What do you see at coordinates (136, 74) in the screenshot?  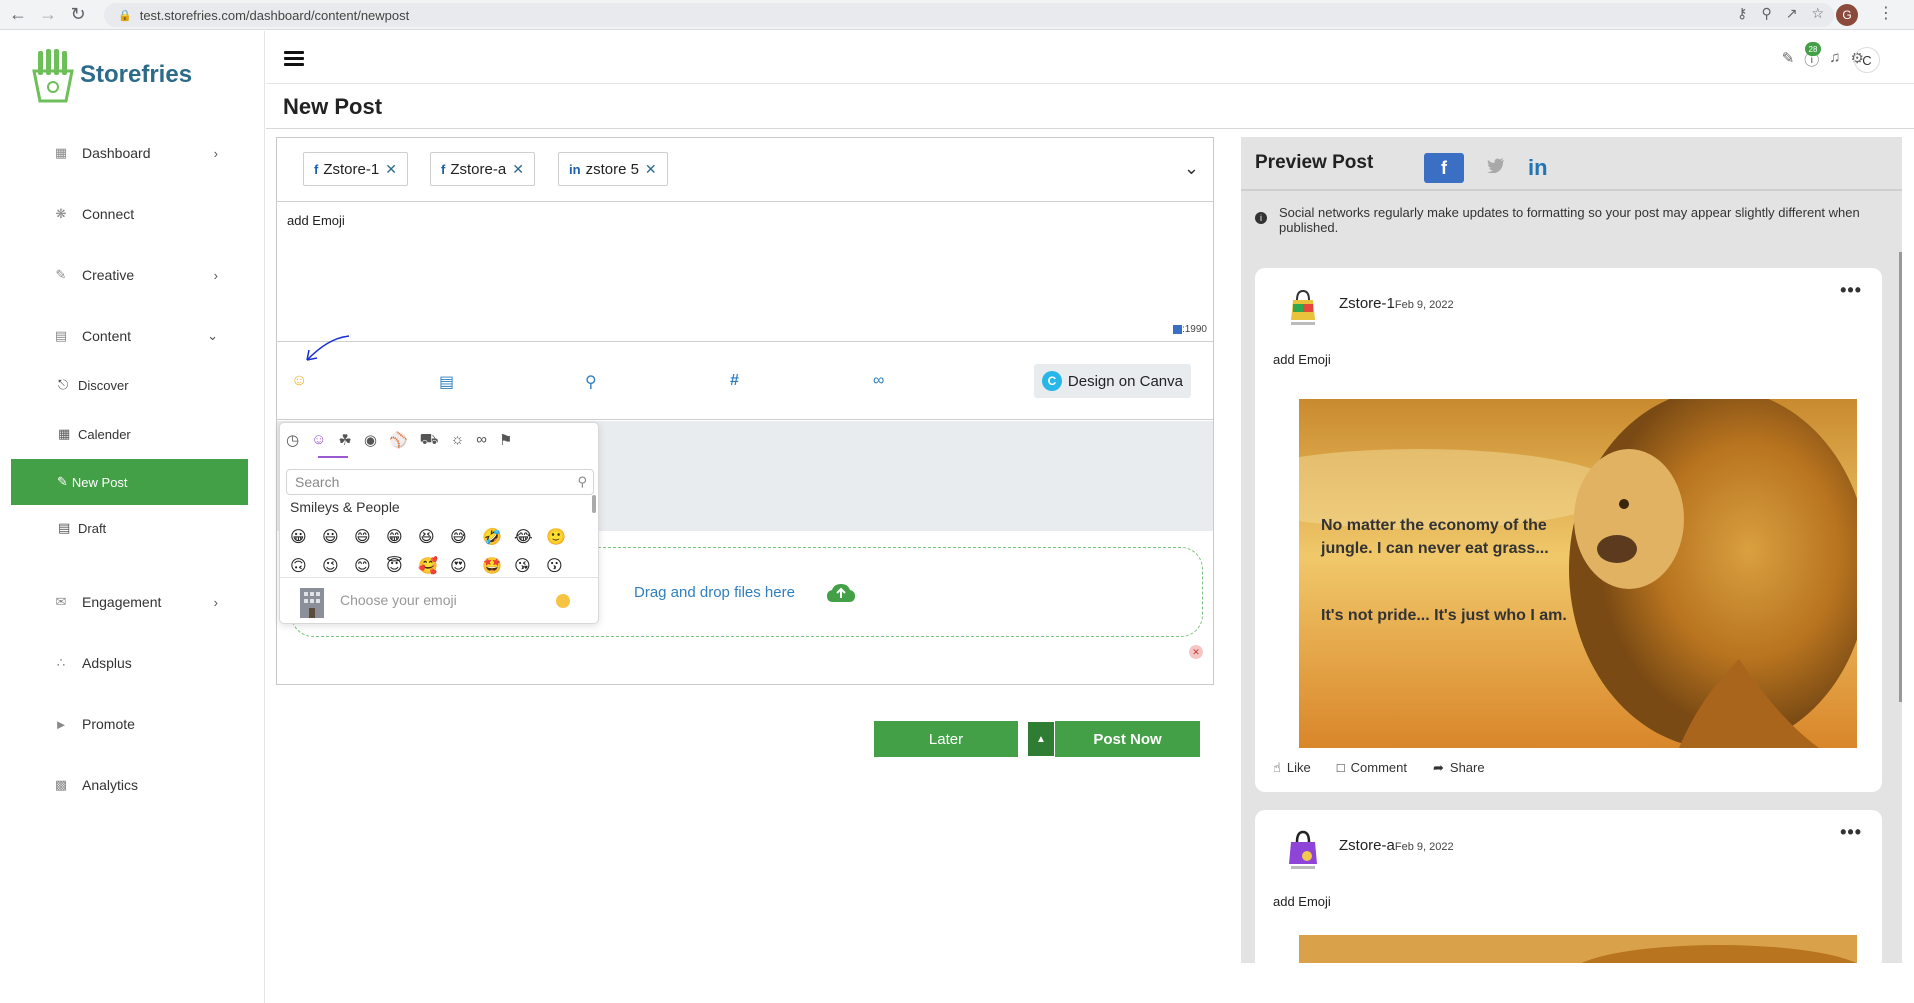 I see `logo-text: Storefries` at bounding box center [136, 74].